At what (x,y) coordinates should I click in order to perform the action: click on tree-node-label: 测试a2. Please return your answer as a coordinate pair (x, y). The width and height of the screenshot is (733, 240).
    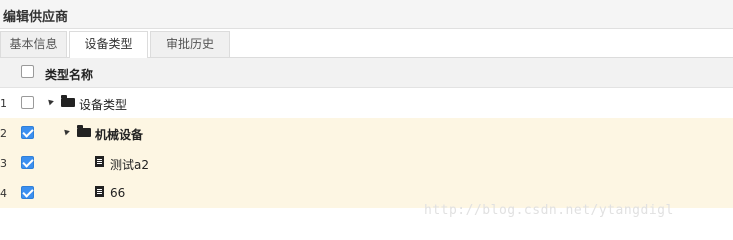
    Looking at the image, I should click on (129, 165).